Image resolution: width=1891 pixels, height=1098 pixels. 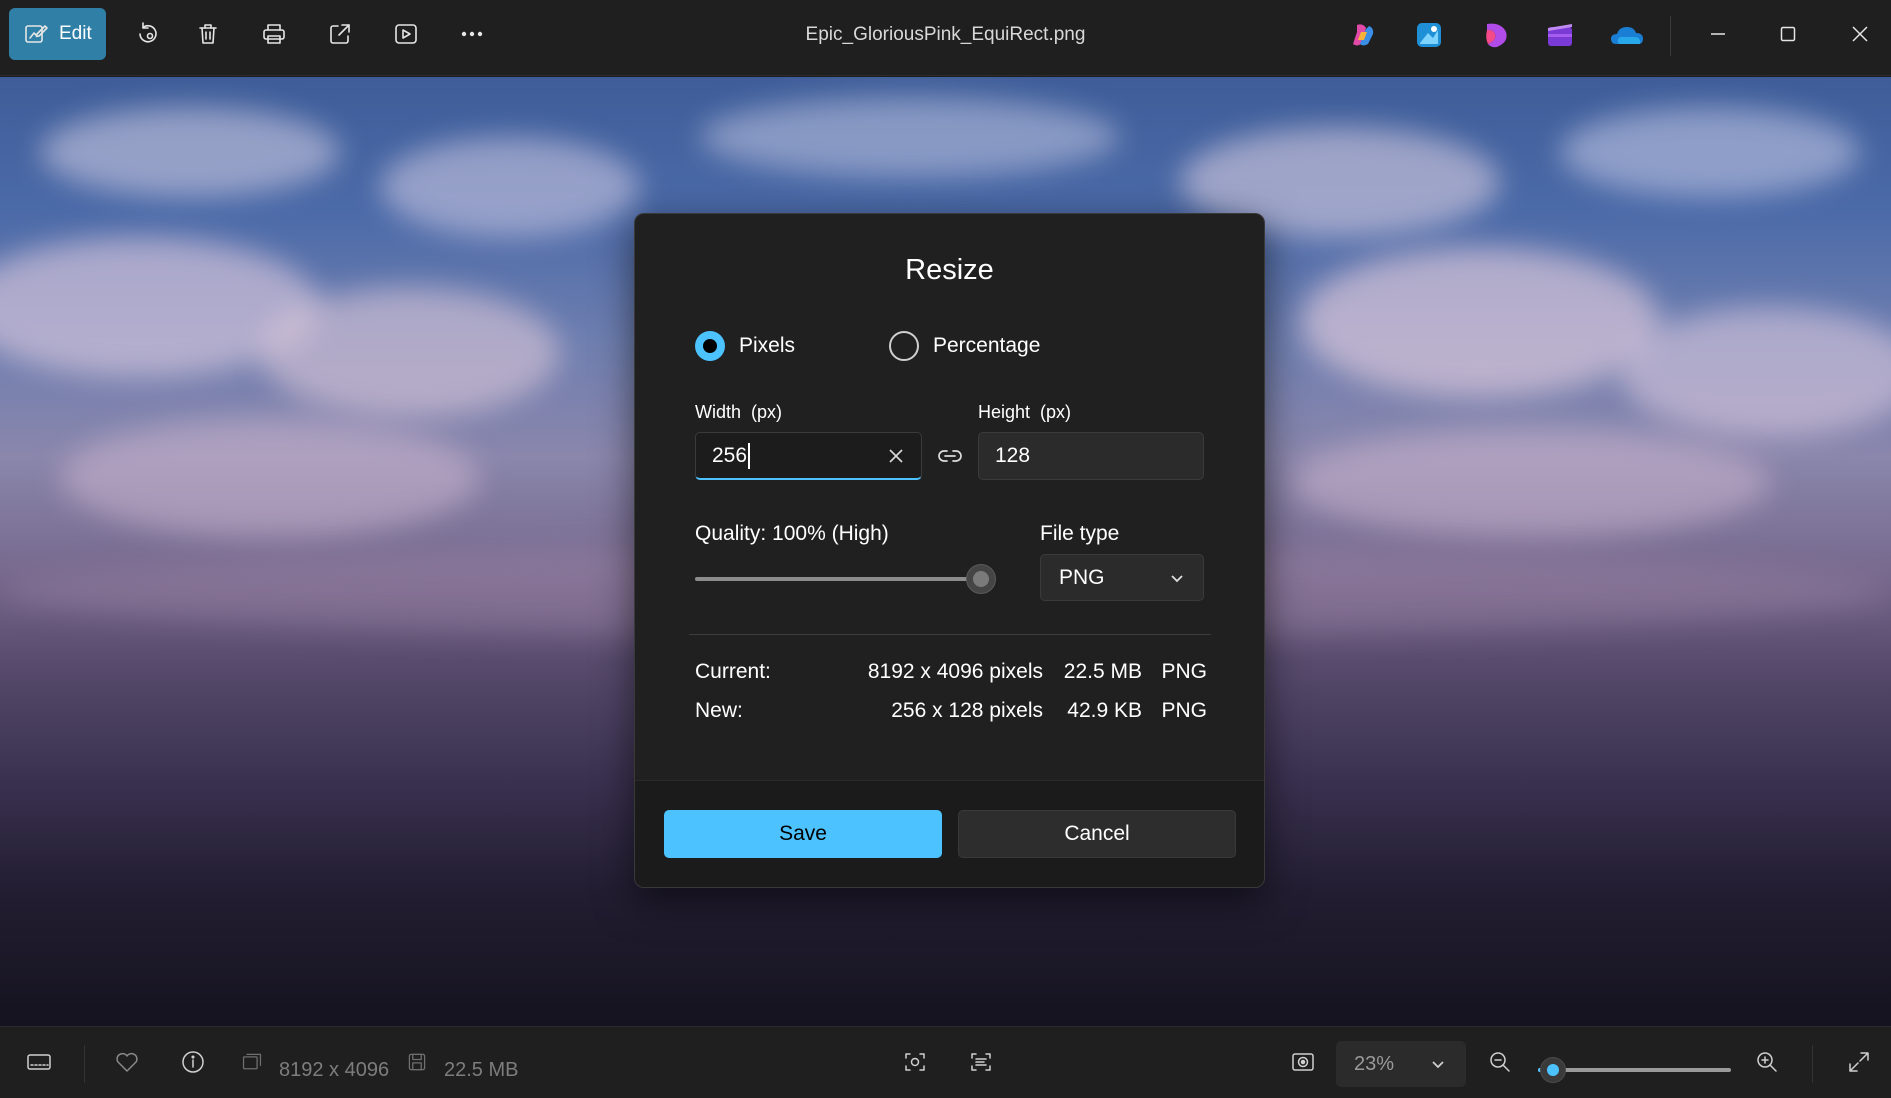 I want to click on current-type: PNG, so click(x=1184, y=671).